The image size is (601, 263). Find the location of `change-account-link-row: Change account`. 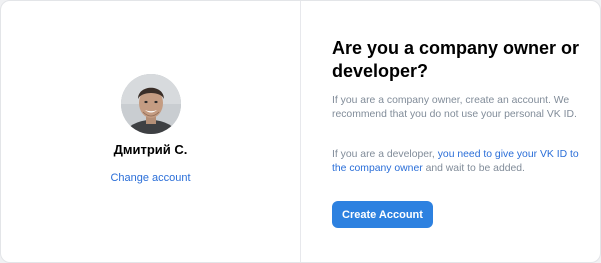

change-account-link-row: Change account is located at coordinates (150, 178).